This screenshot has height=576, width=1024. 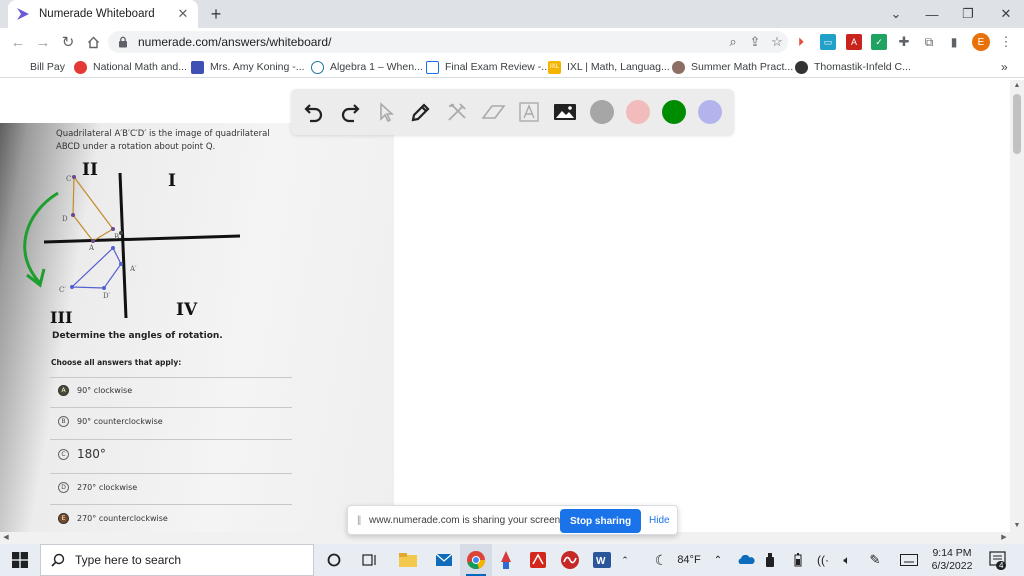 What do you see at coordinates (770, 560) in the screenshot?
I see `usb-device-icon` at bounding box center [770, 560].